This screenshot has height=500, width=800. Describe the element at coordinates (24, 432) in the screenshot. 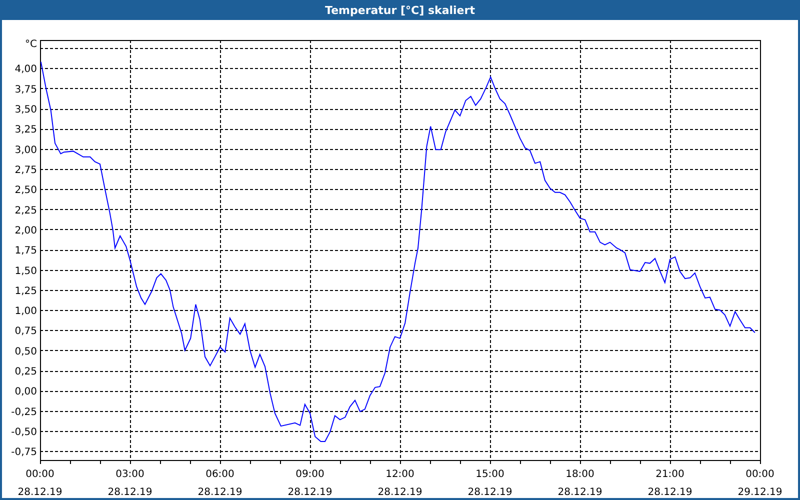

I see `axis-tick-label: -0,50` at that location.